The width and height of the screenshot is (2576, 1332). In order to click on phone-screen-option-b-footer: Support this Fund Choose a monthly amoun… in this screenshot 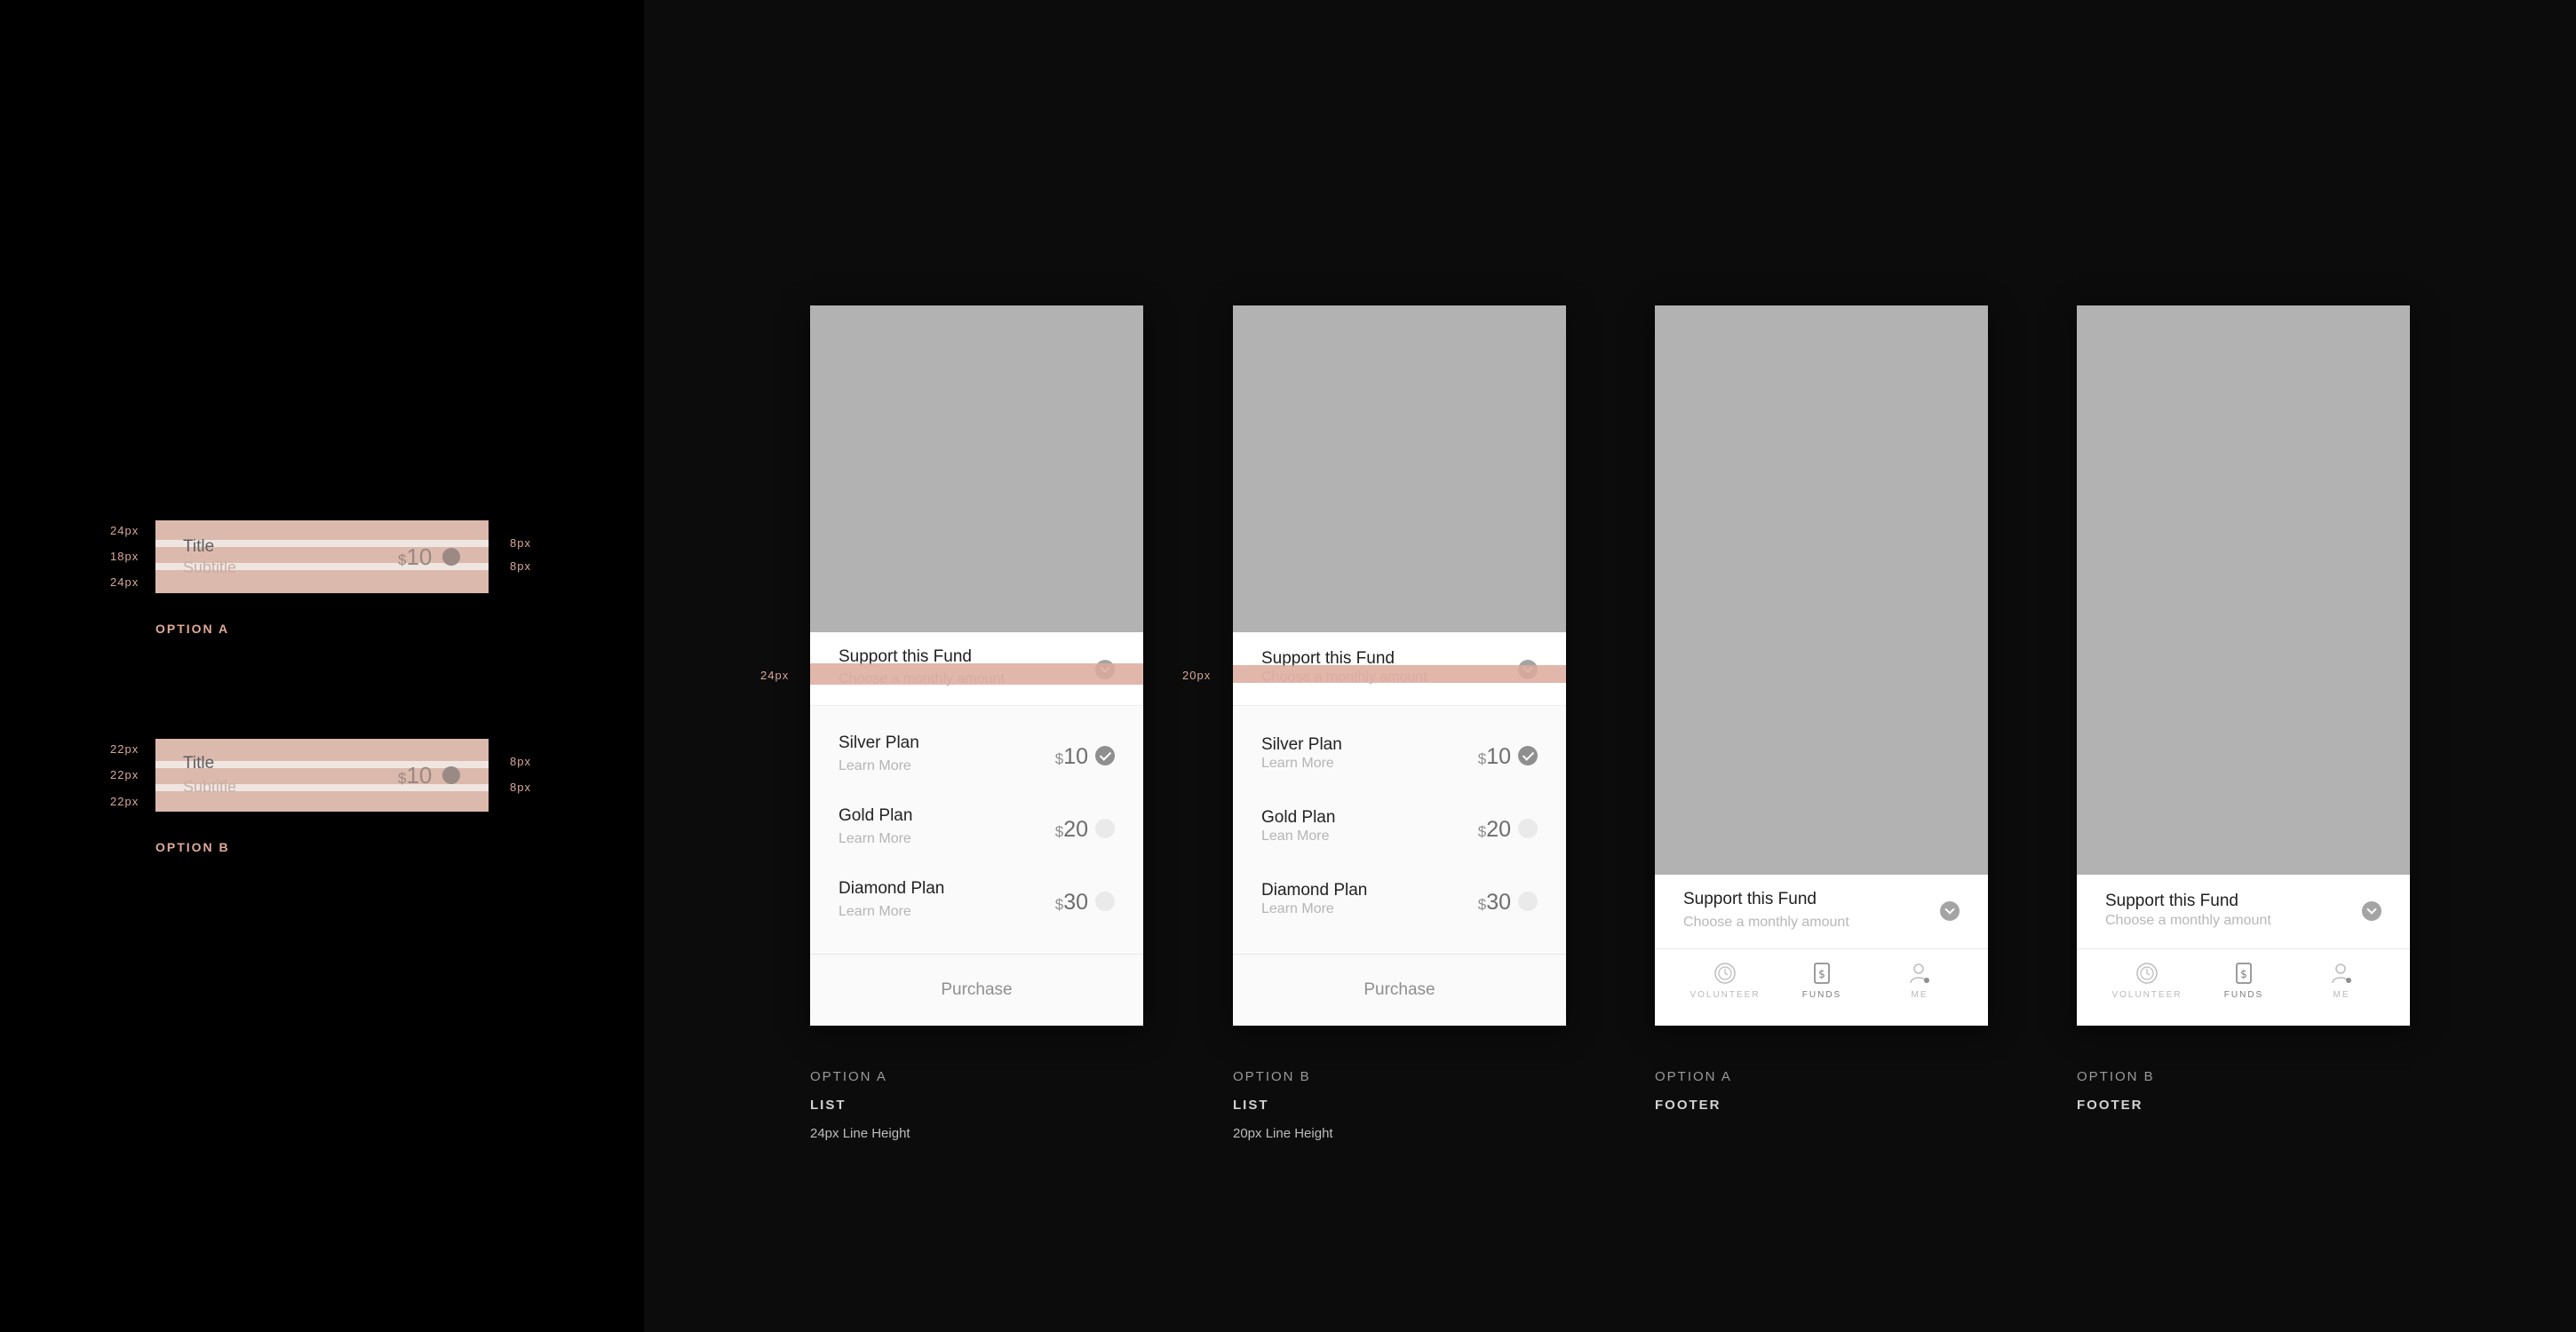, I will do `click(2243, 665)`.